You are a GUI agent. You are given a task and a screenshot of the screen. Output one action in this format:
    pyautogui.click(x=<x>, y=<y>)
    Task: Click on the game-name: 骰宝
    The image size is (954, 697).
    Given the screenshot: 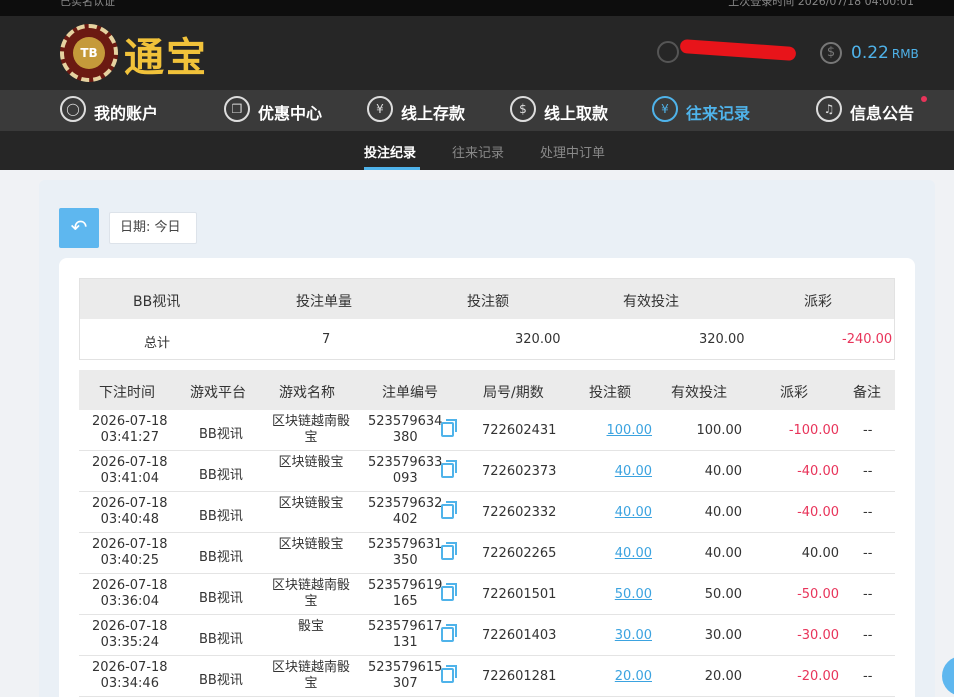 What is the action you would take?
    pyautogui.click(x=311, y=627)
    